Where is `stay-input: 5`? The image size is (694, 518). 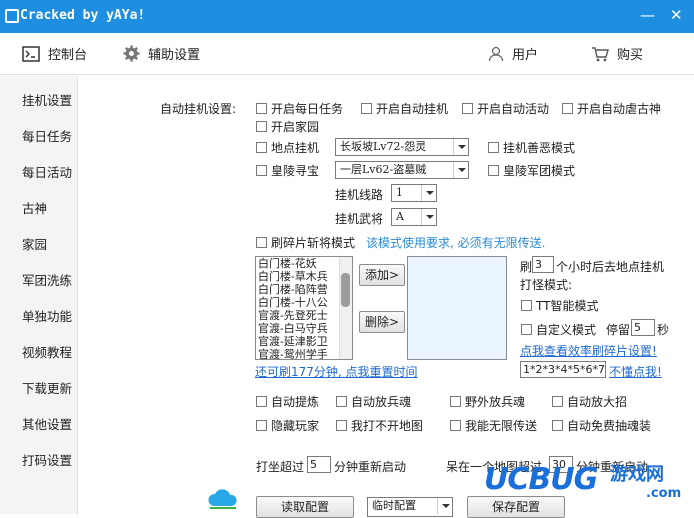
stay-input: 5 is located at coordinates (643, 327).